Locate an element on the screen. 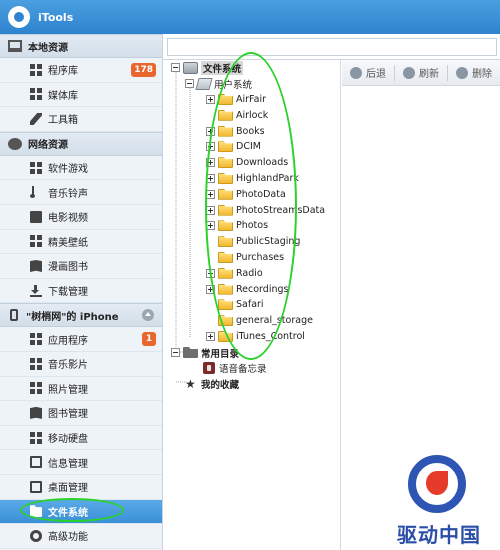  sidebar-item-label: 桌面管理 is located at coordinates (68, 489).